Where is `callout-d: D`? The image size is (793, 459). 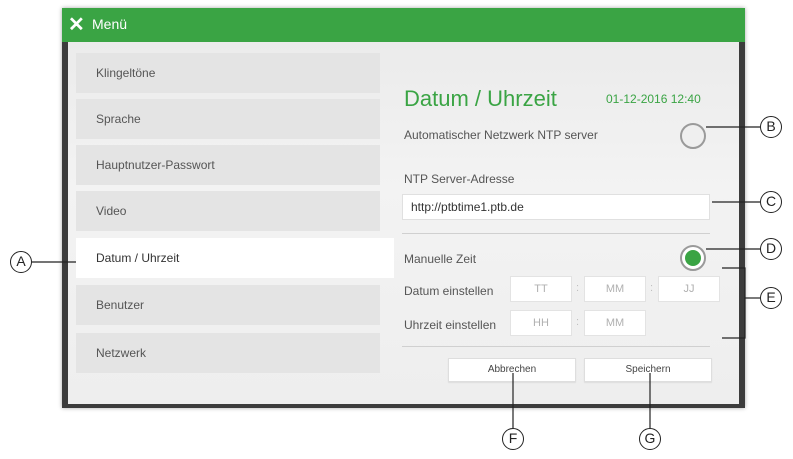 callout-d: D is located at coordinates (771, 249).